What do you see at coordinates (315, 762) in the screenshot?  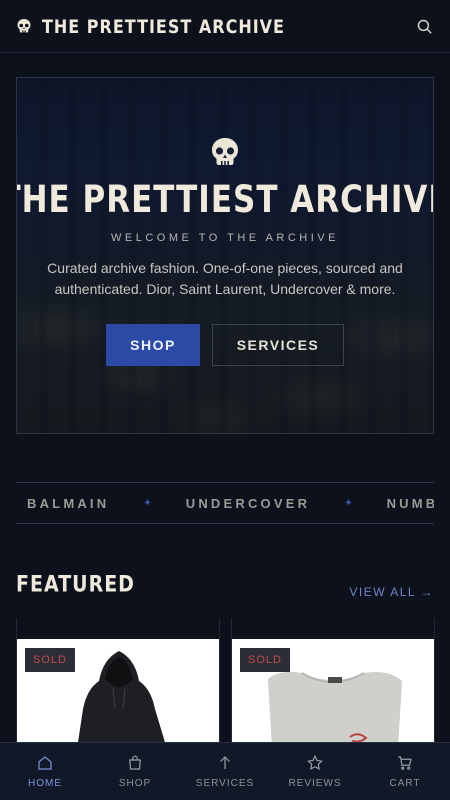 I see `star-icon` at bounding box center [315, 762].